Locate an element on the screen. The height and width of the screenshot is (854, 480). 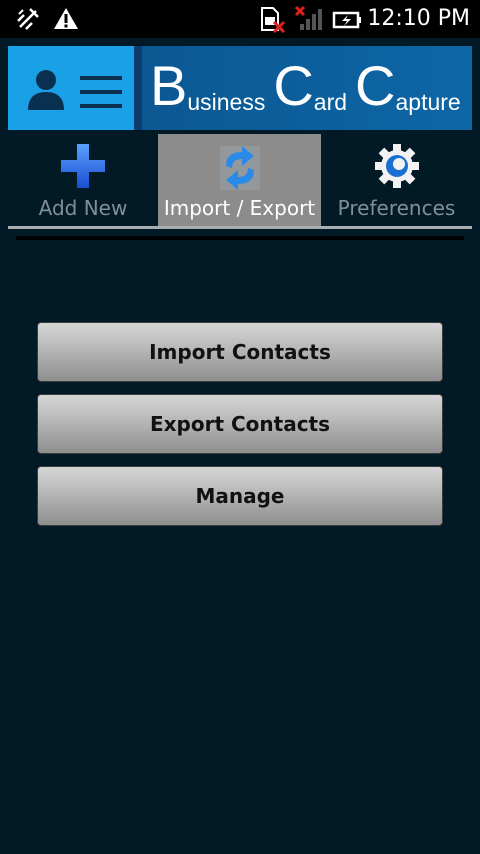
export-contacts-button: Export Contacts is located at coordinates (240, 424).